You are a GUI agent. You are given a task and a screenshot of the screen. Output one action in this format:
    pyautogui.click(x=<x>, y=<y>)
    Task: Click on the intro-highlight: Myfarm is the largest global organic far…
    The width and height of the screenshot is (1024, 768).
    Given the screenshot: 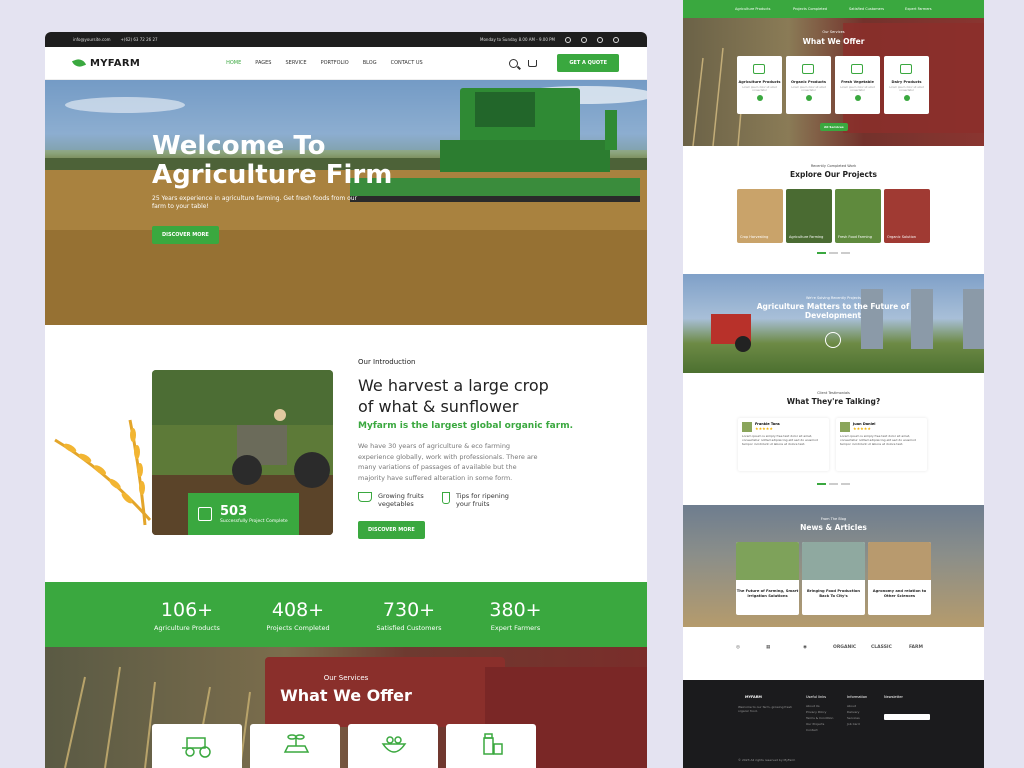 What is the action you would take?
    pyautogui.click(x=465, y=426)
    